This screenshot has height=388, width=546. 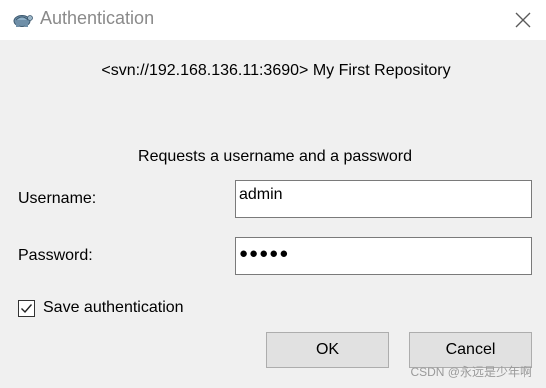 What do you see at coordinates (275, 156) in the screenshot?
I see `prompt-text: Requests a username and a password` at bounding box center [275, 156].